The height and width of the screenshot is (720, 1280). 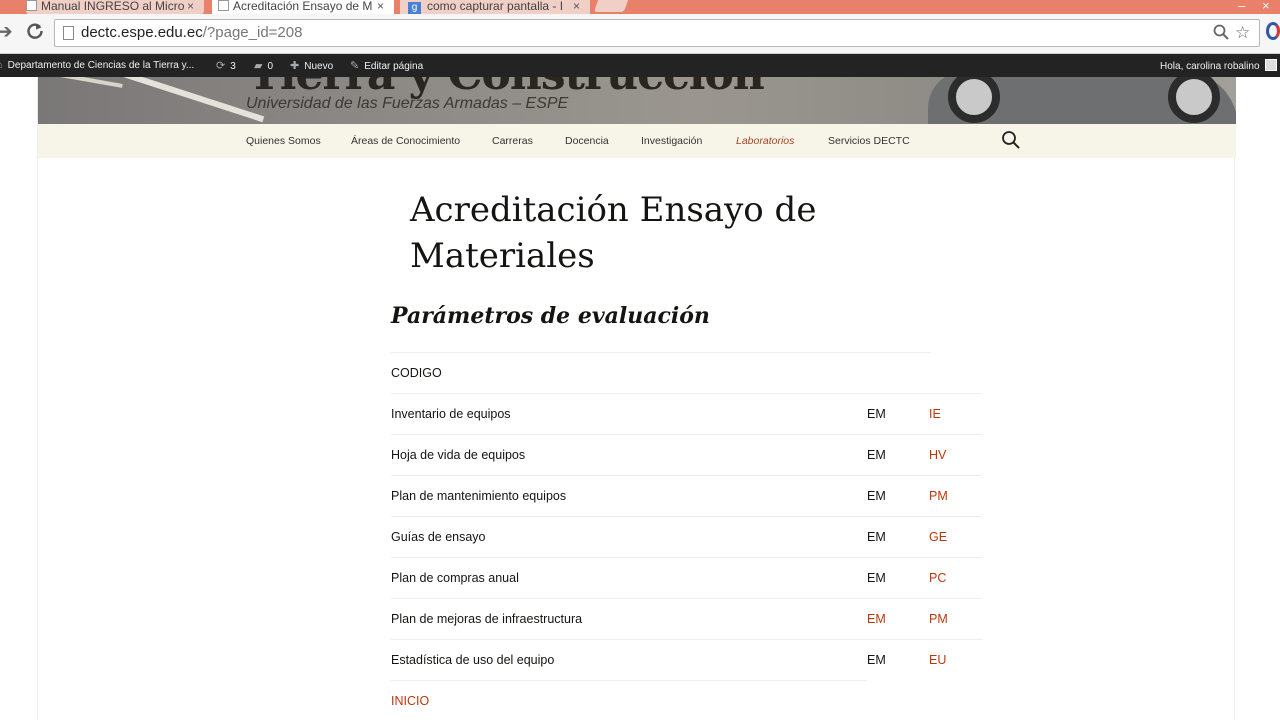 I want to click on plus-icon: ✚, so click(x=295, y=66).